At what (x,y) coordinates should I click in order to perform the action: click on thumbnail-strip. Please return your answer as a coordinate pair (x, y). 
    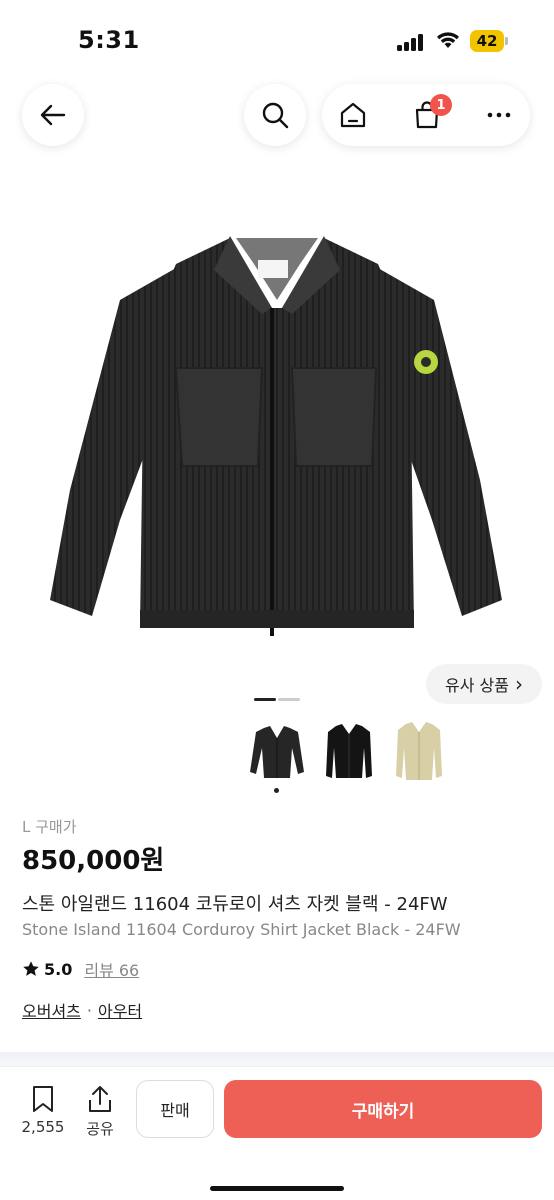
    Looking at the image, I should click on (277, 758).